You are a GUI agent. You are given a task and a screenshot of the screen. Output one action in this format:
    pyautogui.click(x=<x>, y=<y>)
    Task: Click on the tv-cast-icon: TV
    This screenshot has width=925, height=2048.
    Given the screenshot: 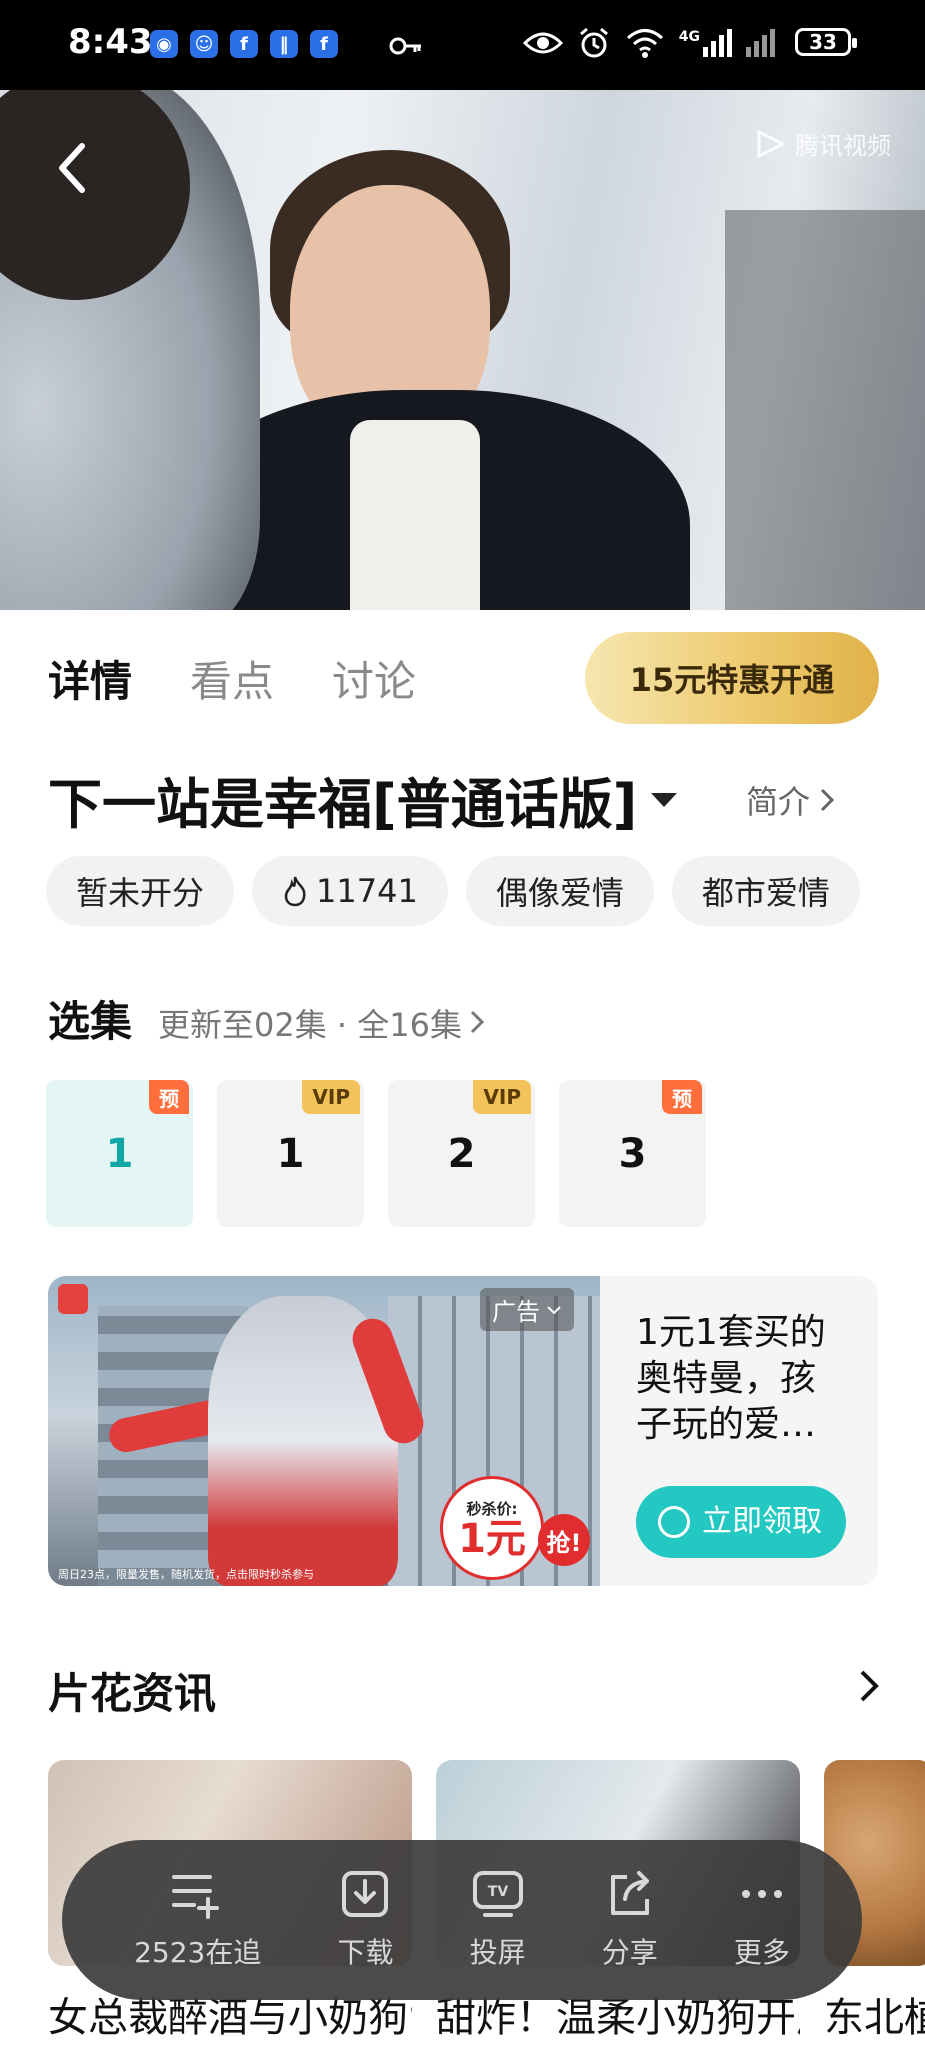 What is the action you would take?
    pyautogui.click(x=497, y=1894)
    